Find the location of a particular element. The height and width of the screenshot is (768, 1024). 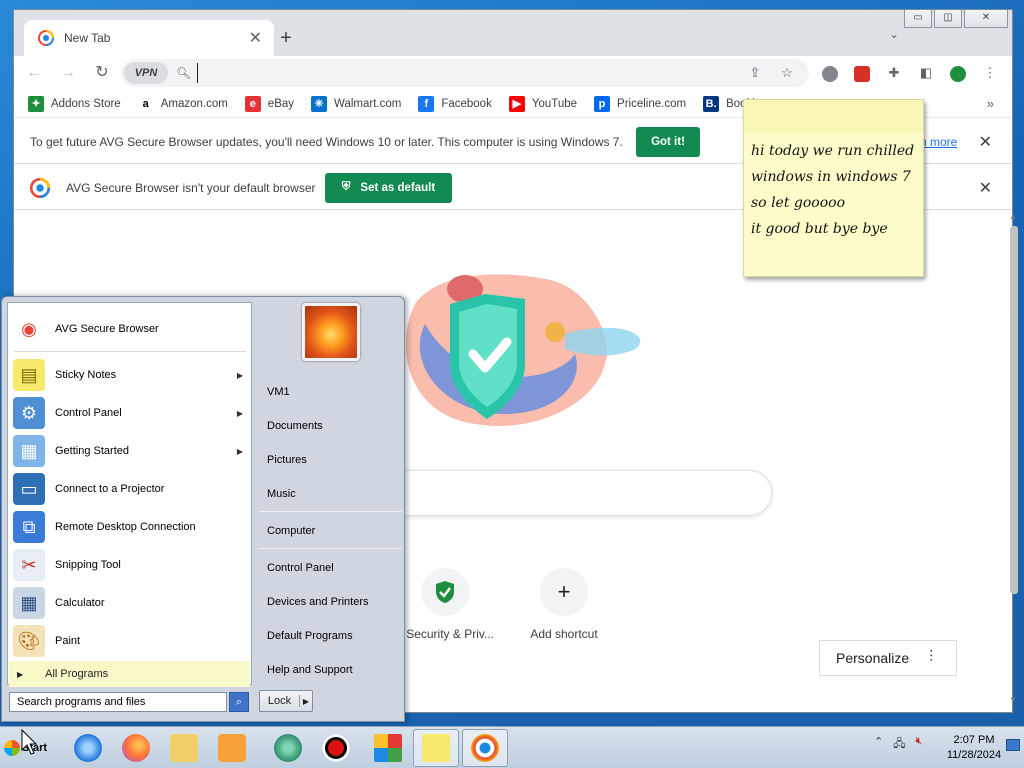

bookmark-item: ▶ YouTube is located at coordinates (543, 103).